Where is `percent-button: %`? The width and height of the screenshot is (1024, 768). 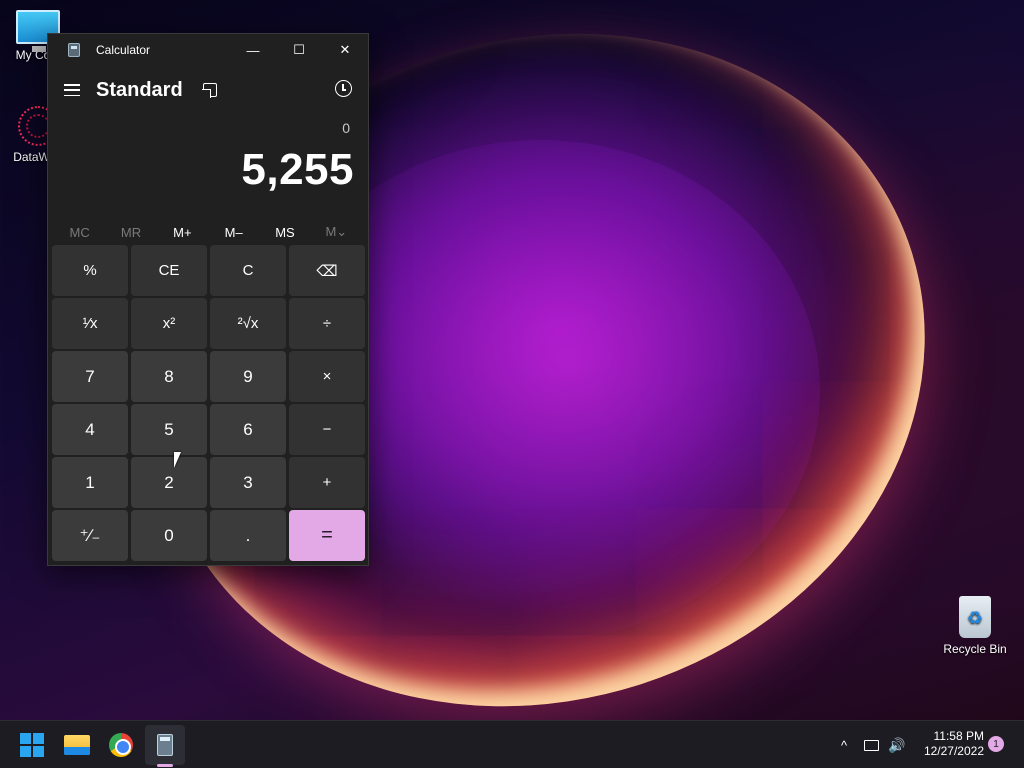
percent-button: % is located at coordinates (90, 270).